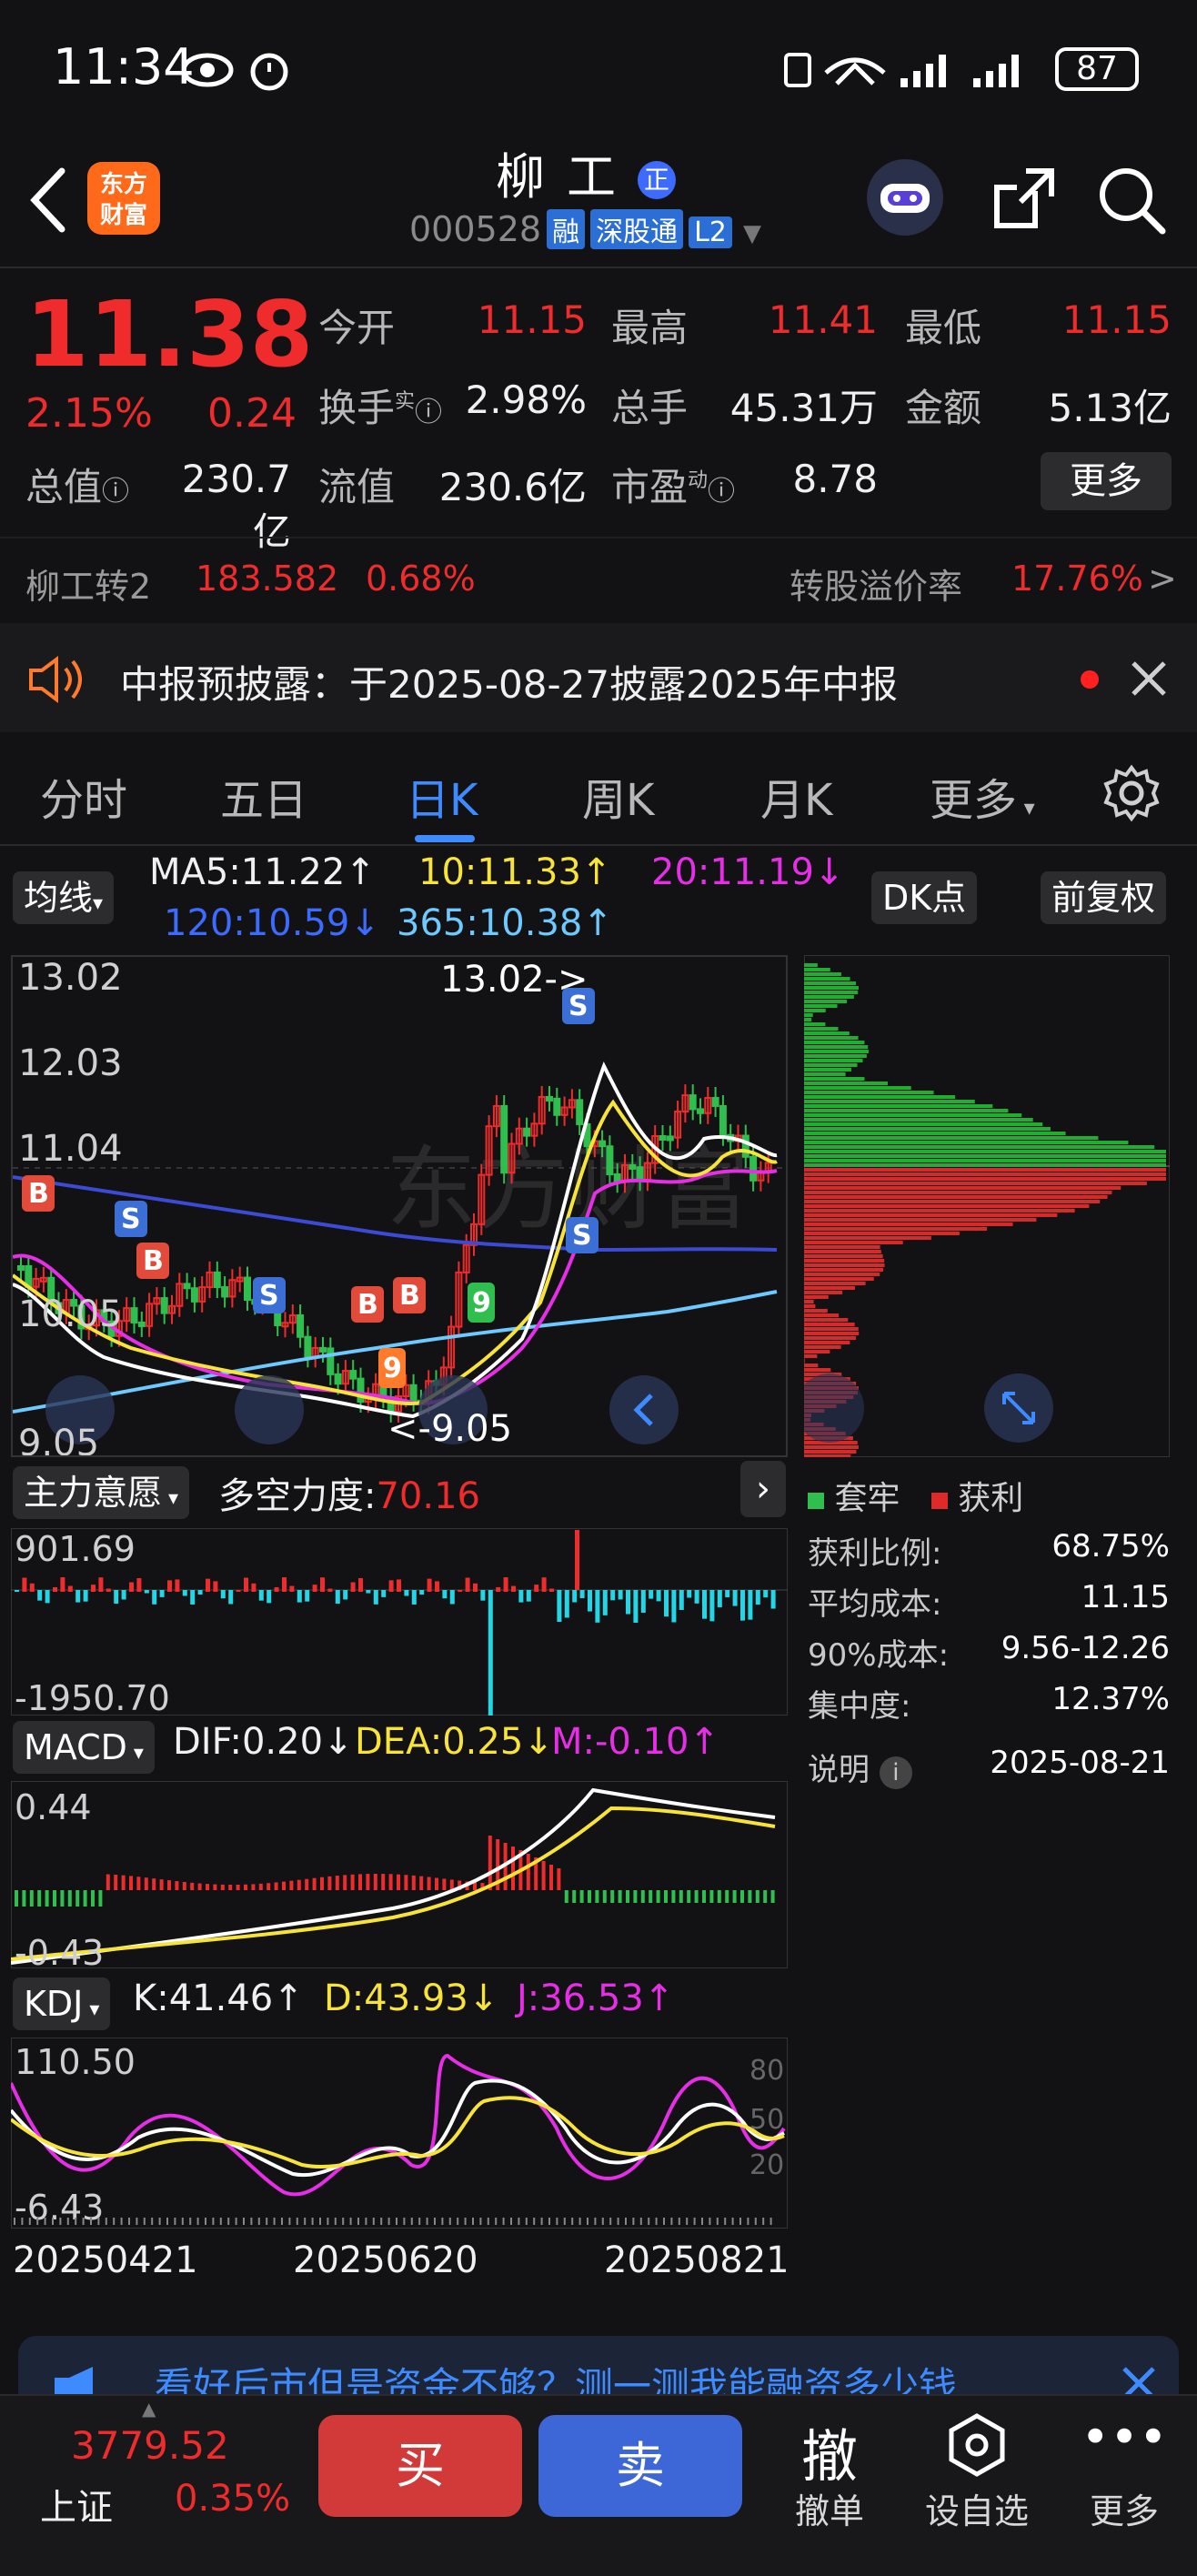  Describe the element at coordinates (77, 487) in the screenshot. I see `mktcap-label: 总值ⓘ` at that location.